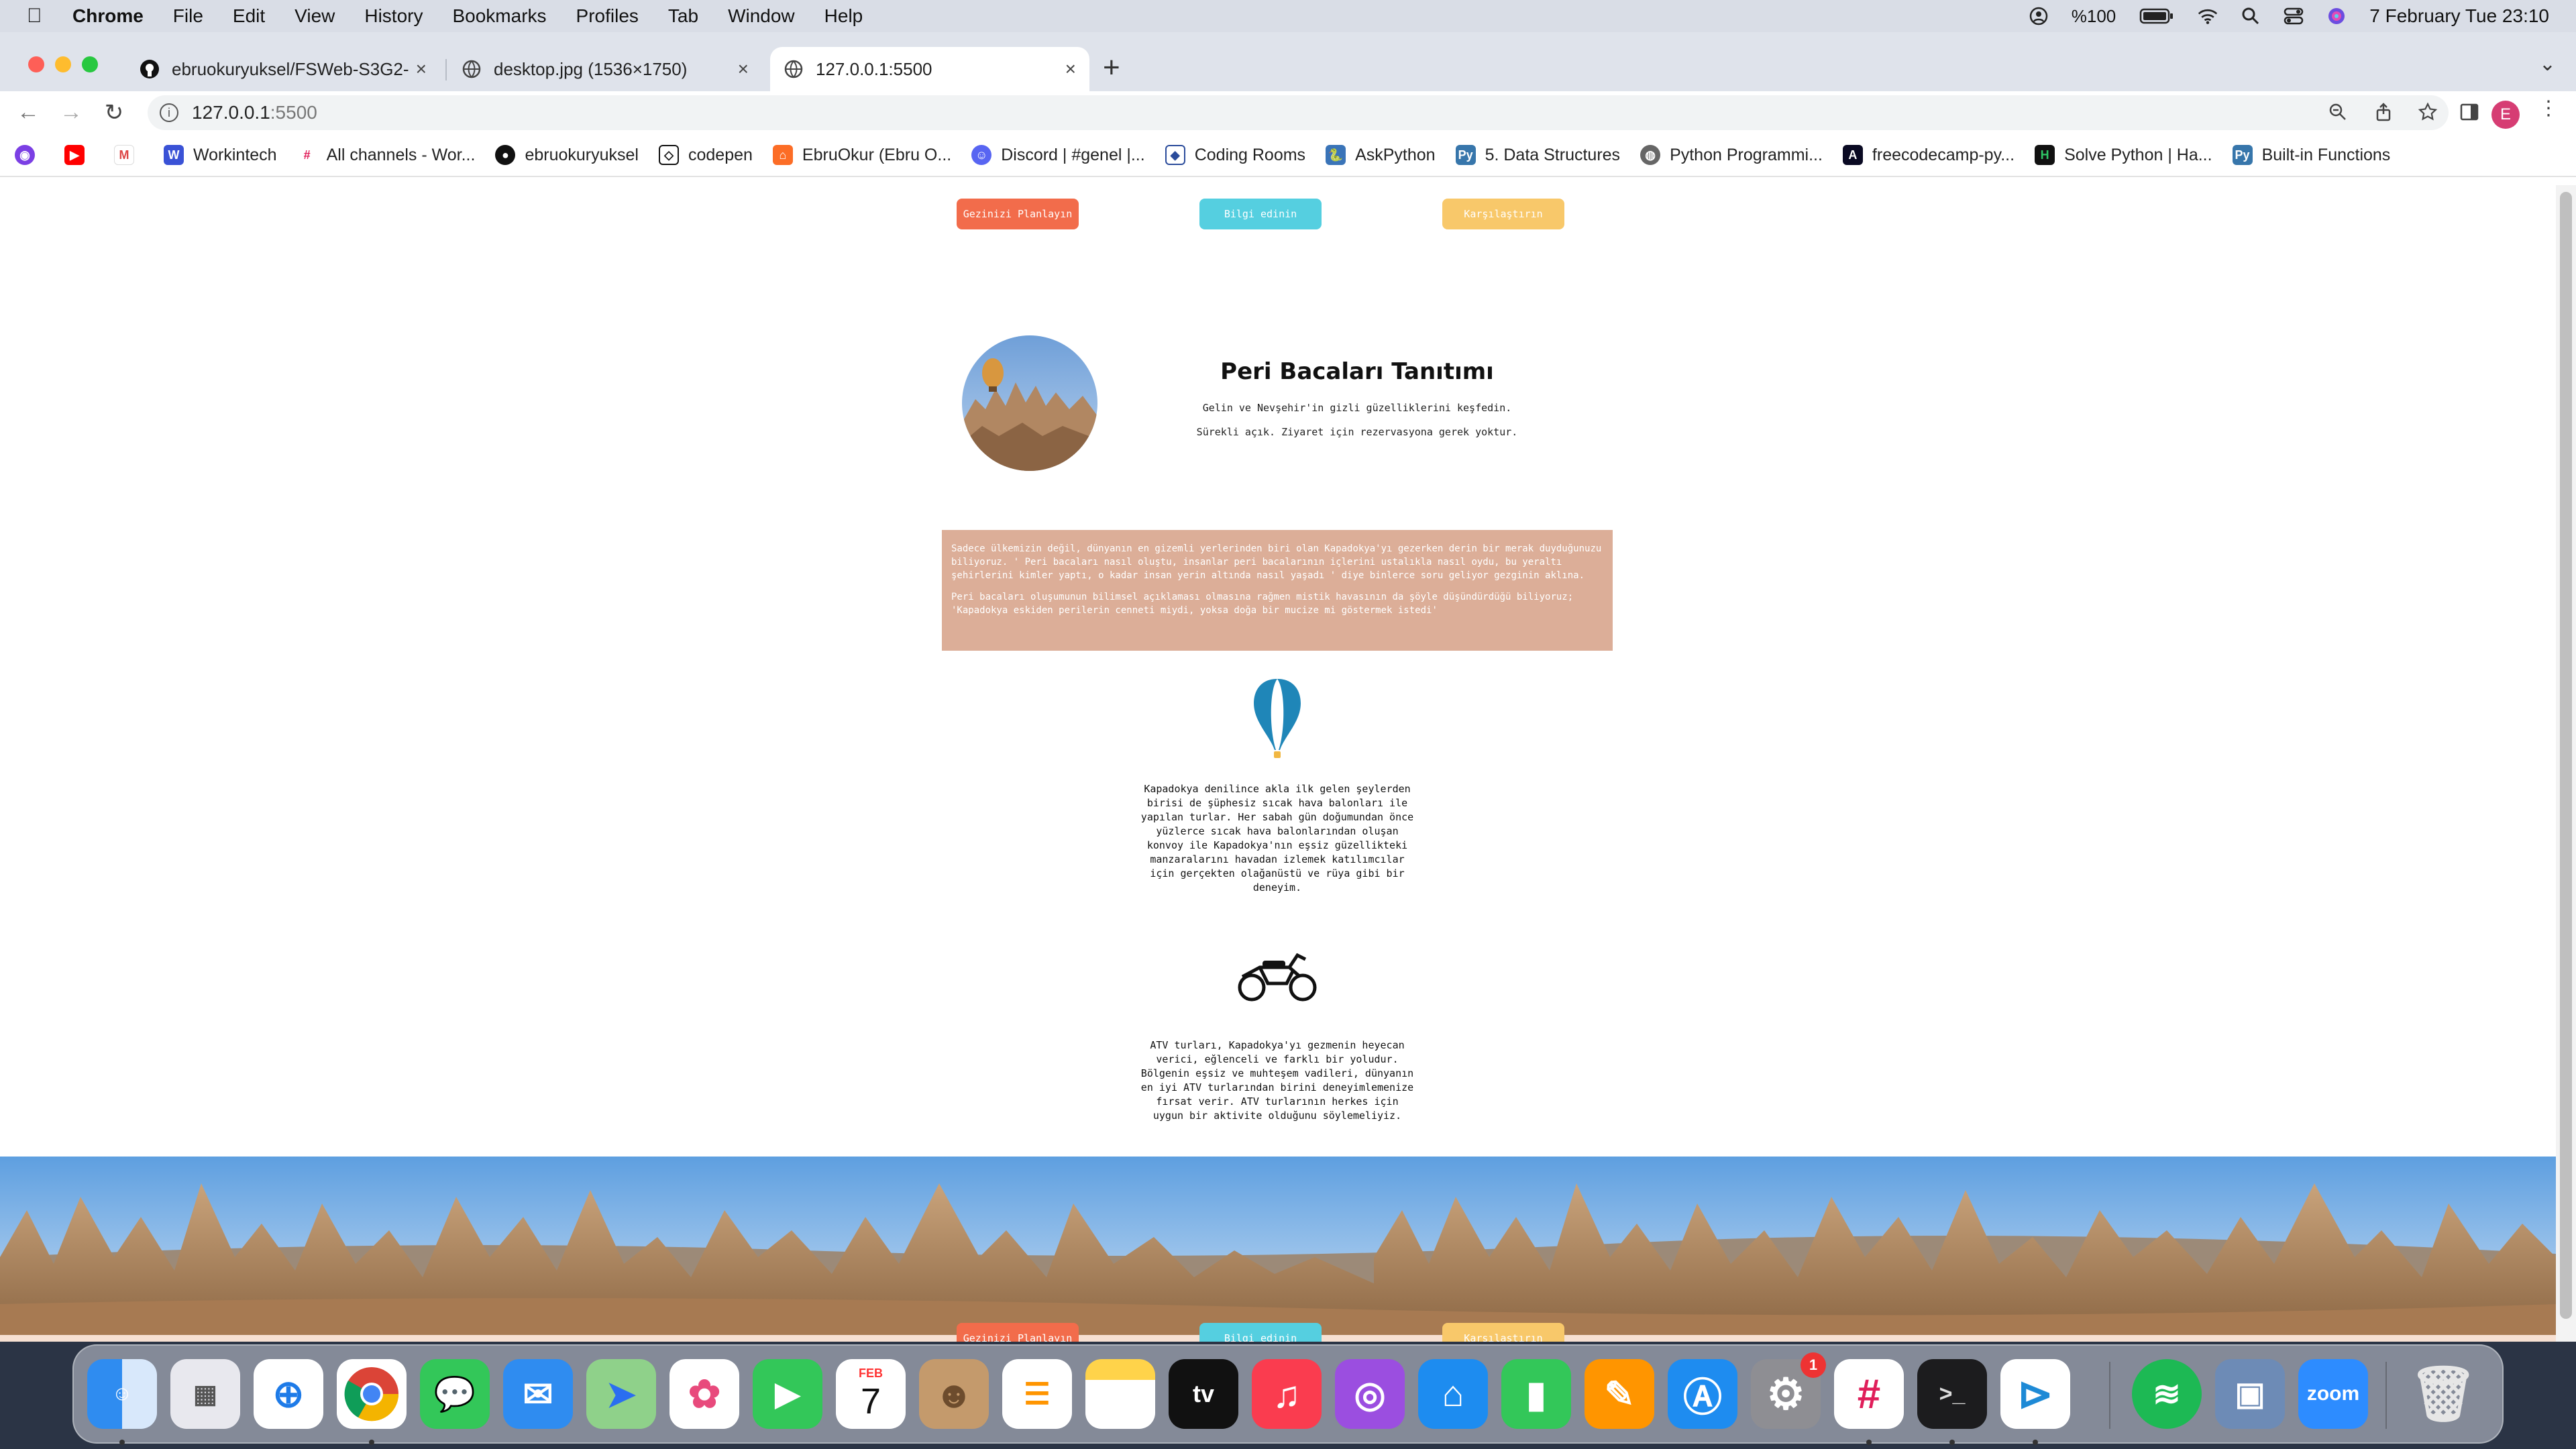 The width and height of the screenshot is (2576, 1449). I want to click on tab-github: ebruokuryuksel/FSWeb-S3G2- ×, so click(283, 69).